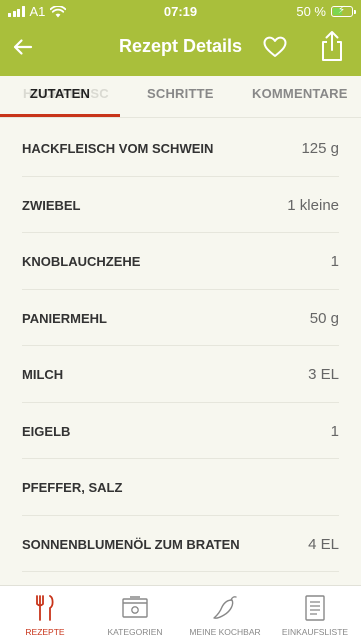 Image resolution: width=361 pixels, height=640 pixels. I want to click on tray-icon, so click(135, 607).